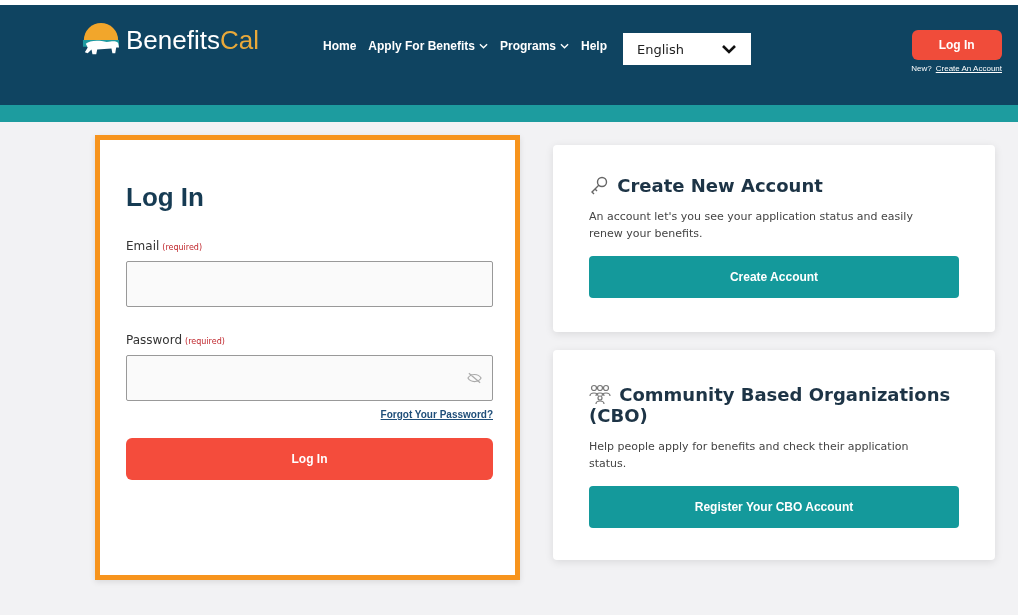  I want to click on language-select: English, so click(687, 49).